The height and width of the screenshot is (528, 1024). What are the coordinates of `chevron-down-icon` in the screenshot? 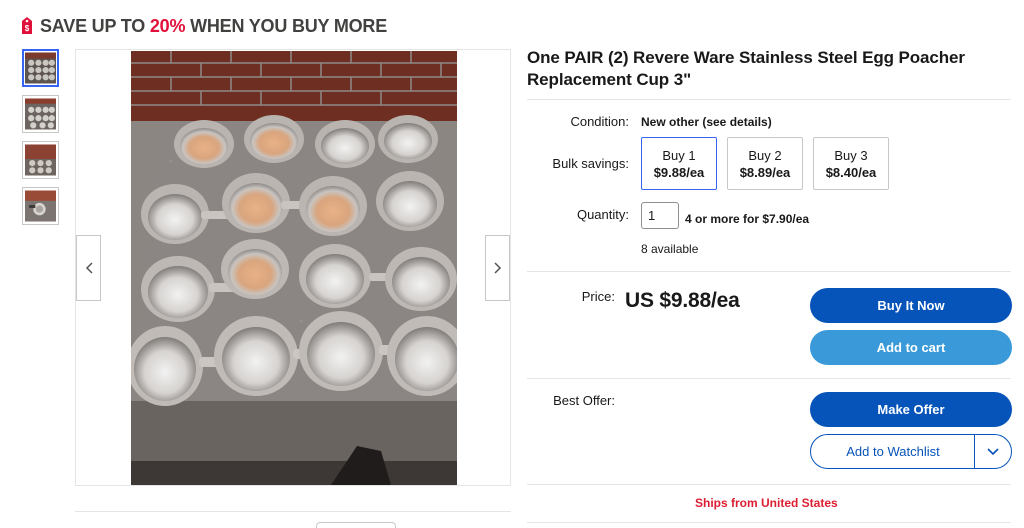 It's located at (993, 451).